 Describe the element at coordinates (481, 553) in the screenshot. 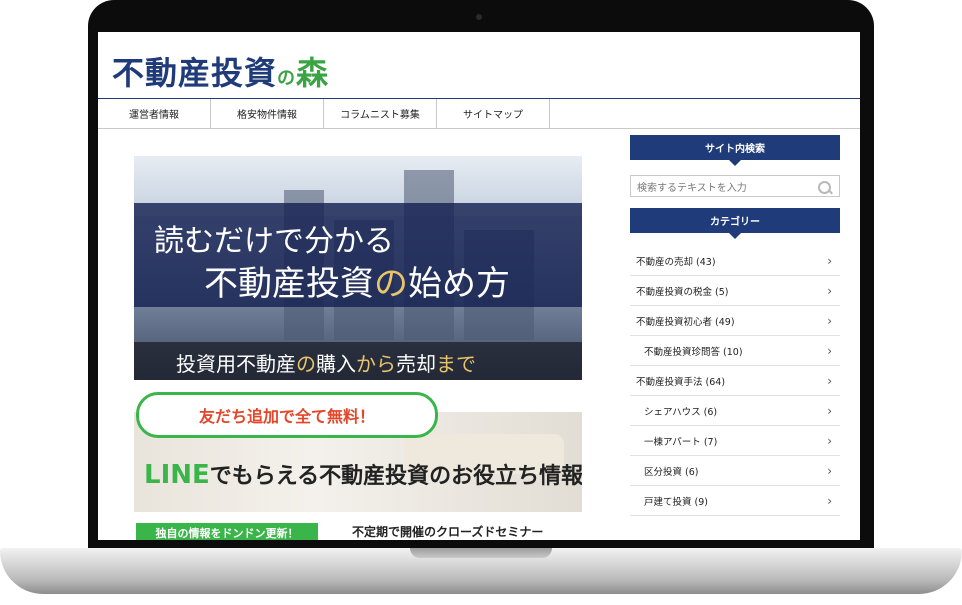

I see `laptop-notch` at that location.